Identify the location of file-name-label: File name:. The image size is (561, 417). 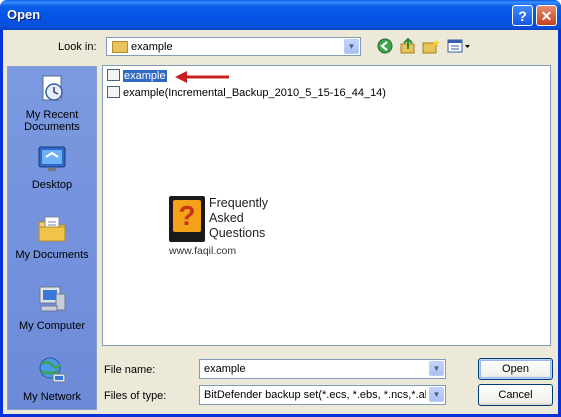
(130, 370).